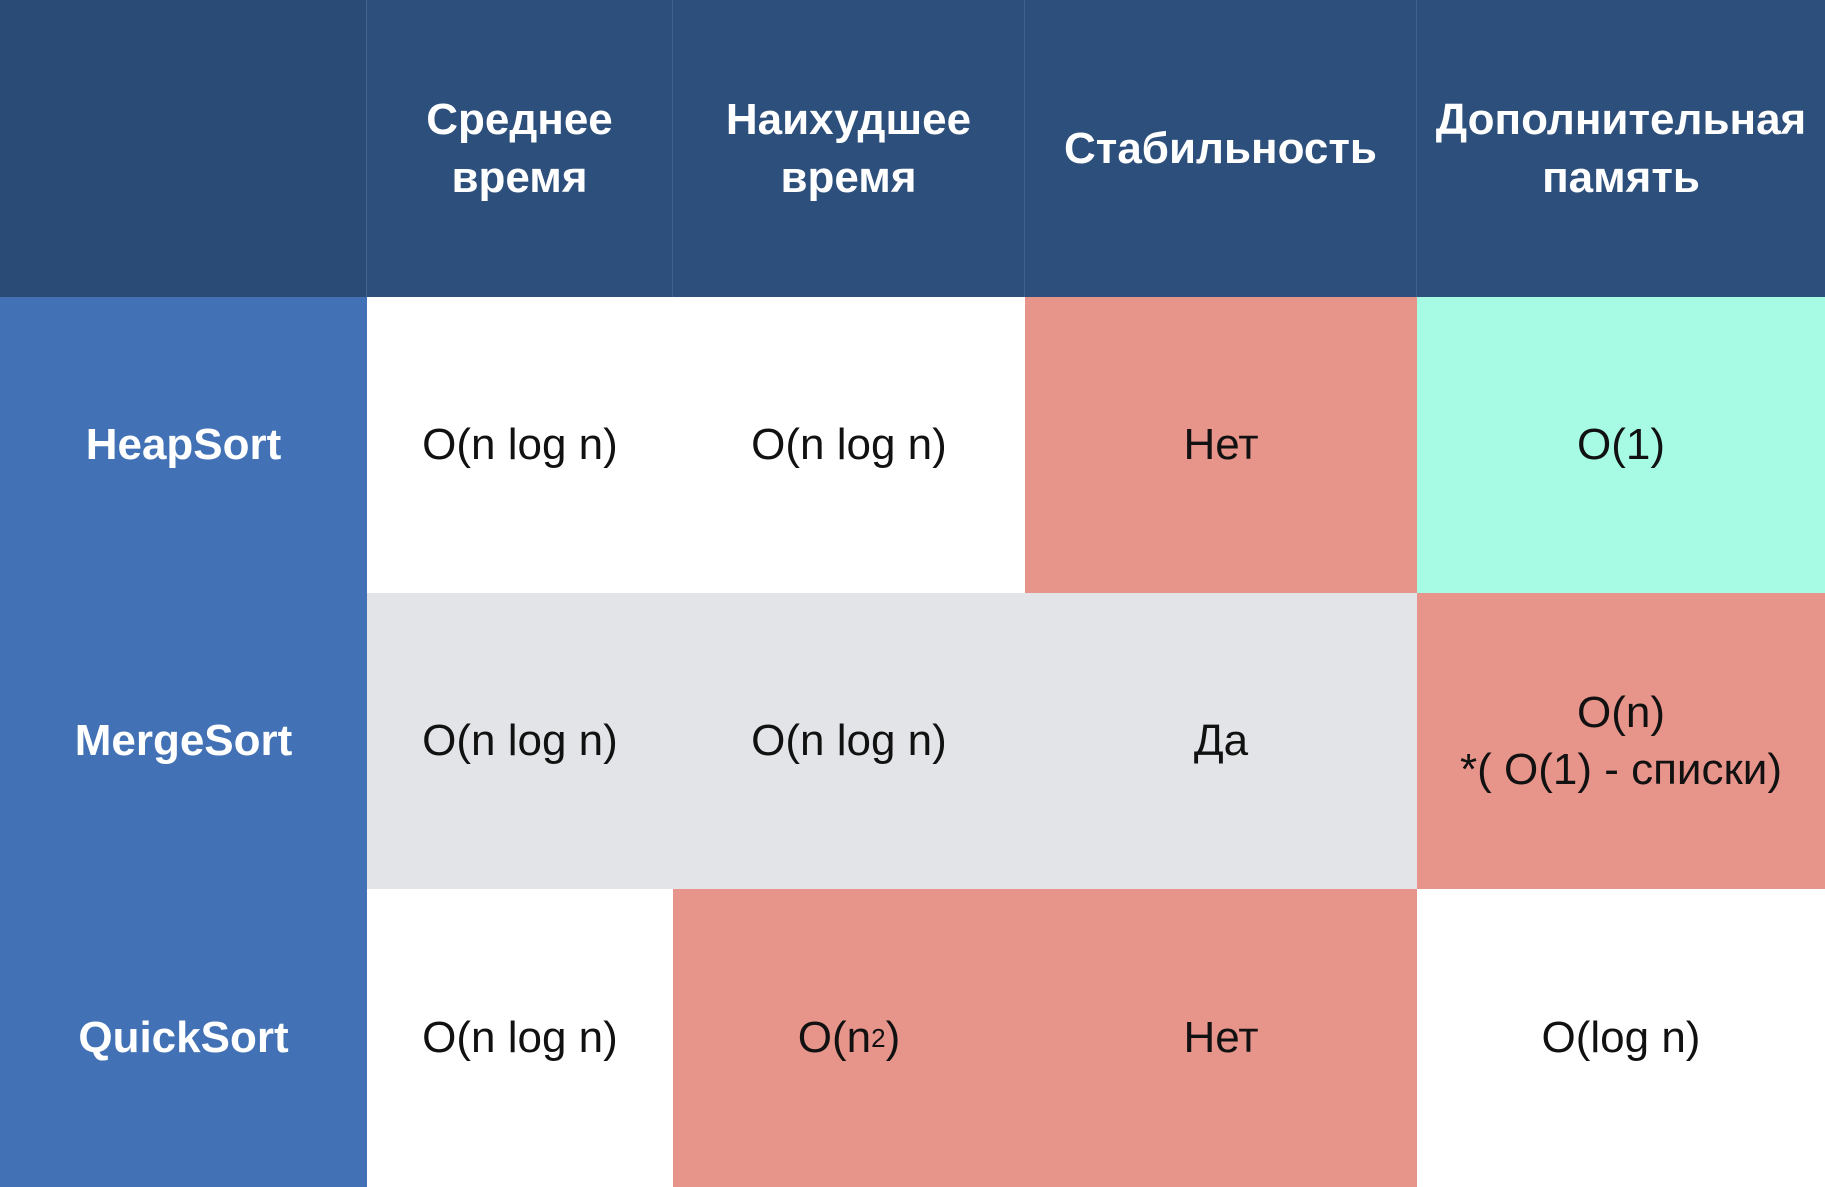 The width and height of the screenshot is (1825, 1187). Describe the element at coordinates (520, 1038) in the screenshot. I see `quicksort-average-time: O(n log n)` at that location.